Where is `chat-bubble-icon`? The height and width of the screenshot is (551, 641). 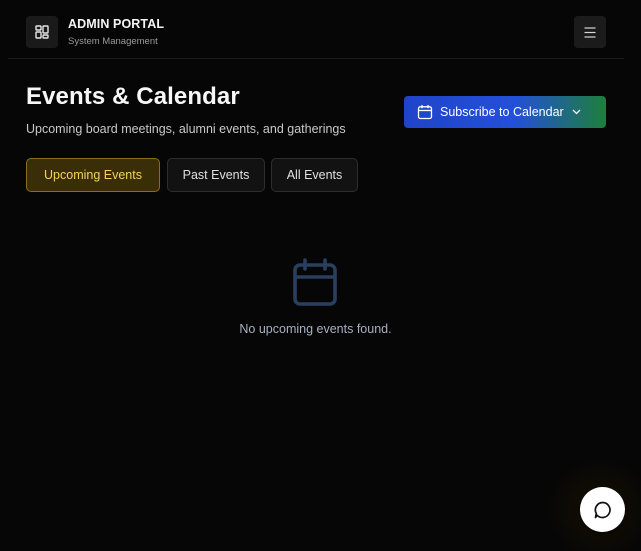
chat-bubble-icon is located at coordinates (603, 510).